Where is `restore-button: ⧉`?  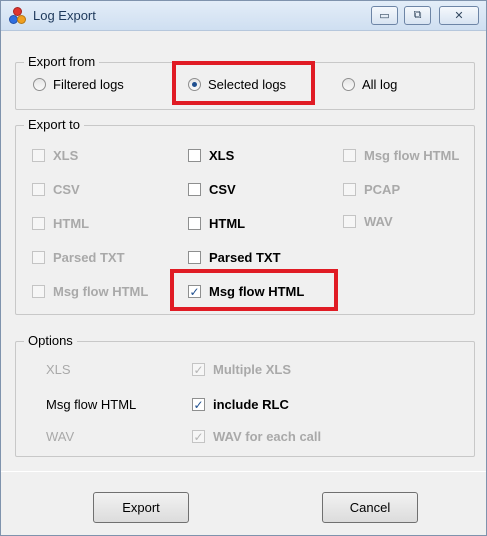
restore-button: ⧉ is located at coordinates (417, 15).